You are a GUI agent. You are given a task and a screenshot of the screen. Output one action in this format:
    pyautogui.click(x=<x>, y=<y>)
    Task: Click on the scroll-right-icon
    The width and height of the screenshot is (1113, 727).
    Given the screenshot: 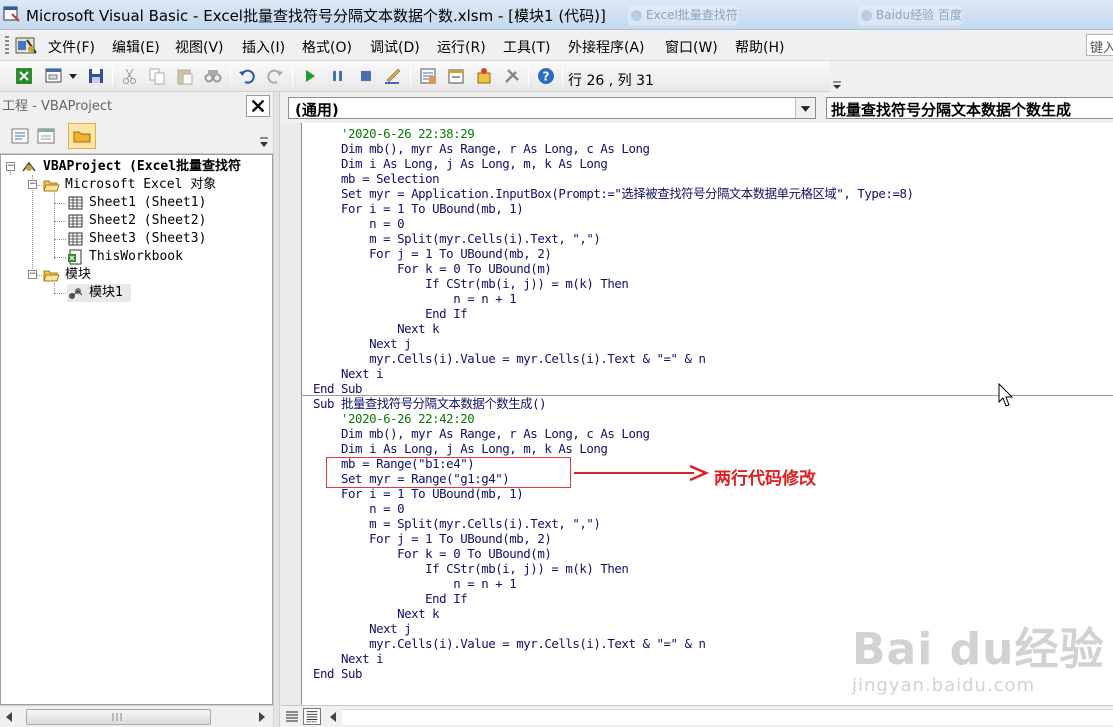 What is the action you would take?
    pyautogui.click(x=262, y=717)
    